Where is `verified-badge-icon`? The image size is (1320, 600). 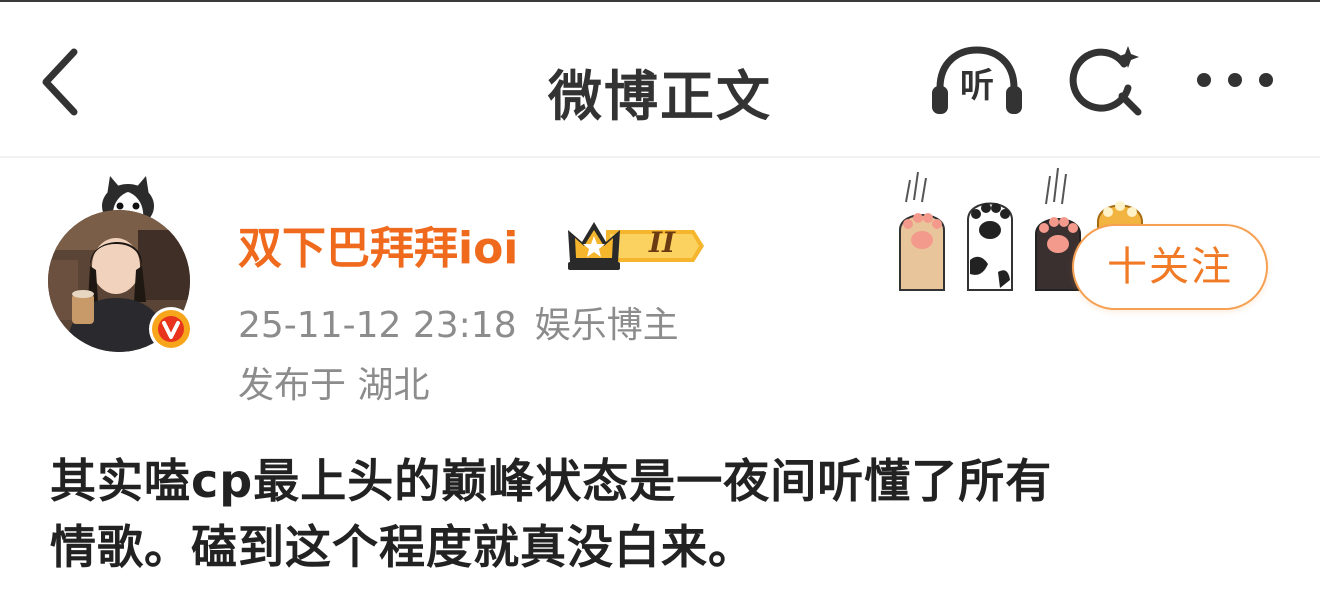 verified-badge-icon is located at coordinates (171, 329).